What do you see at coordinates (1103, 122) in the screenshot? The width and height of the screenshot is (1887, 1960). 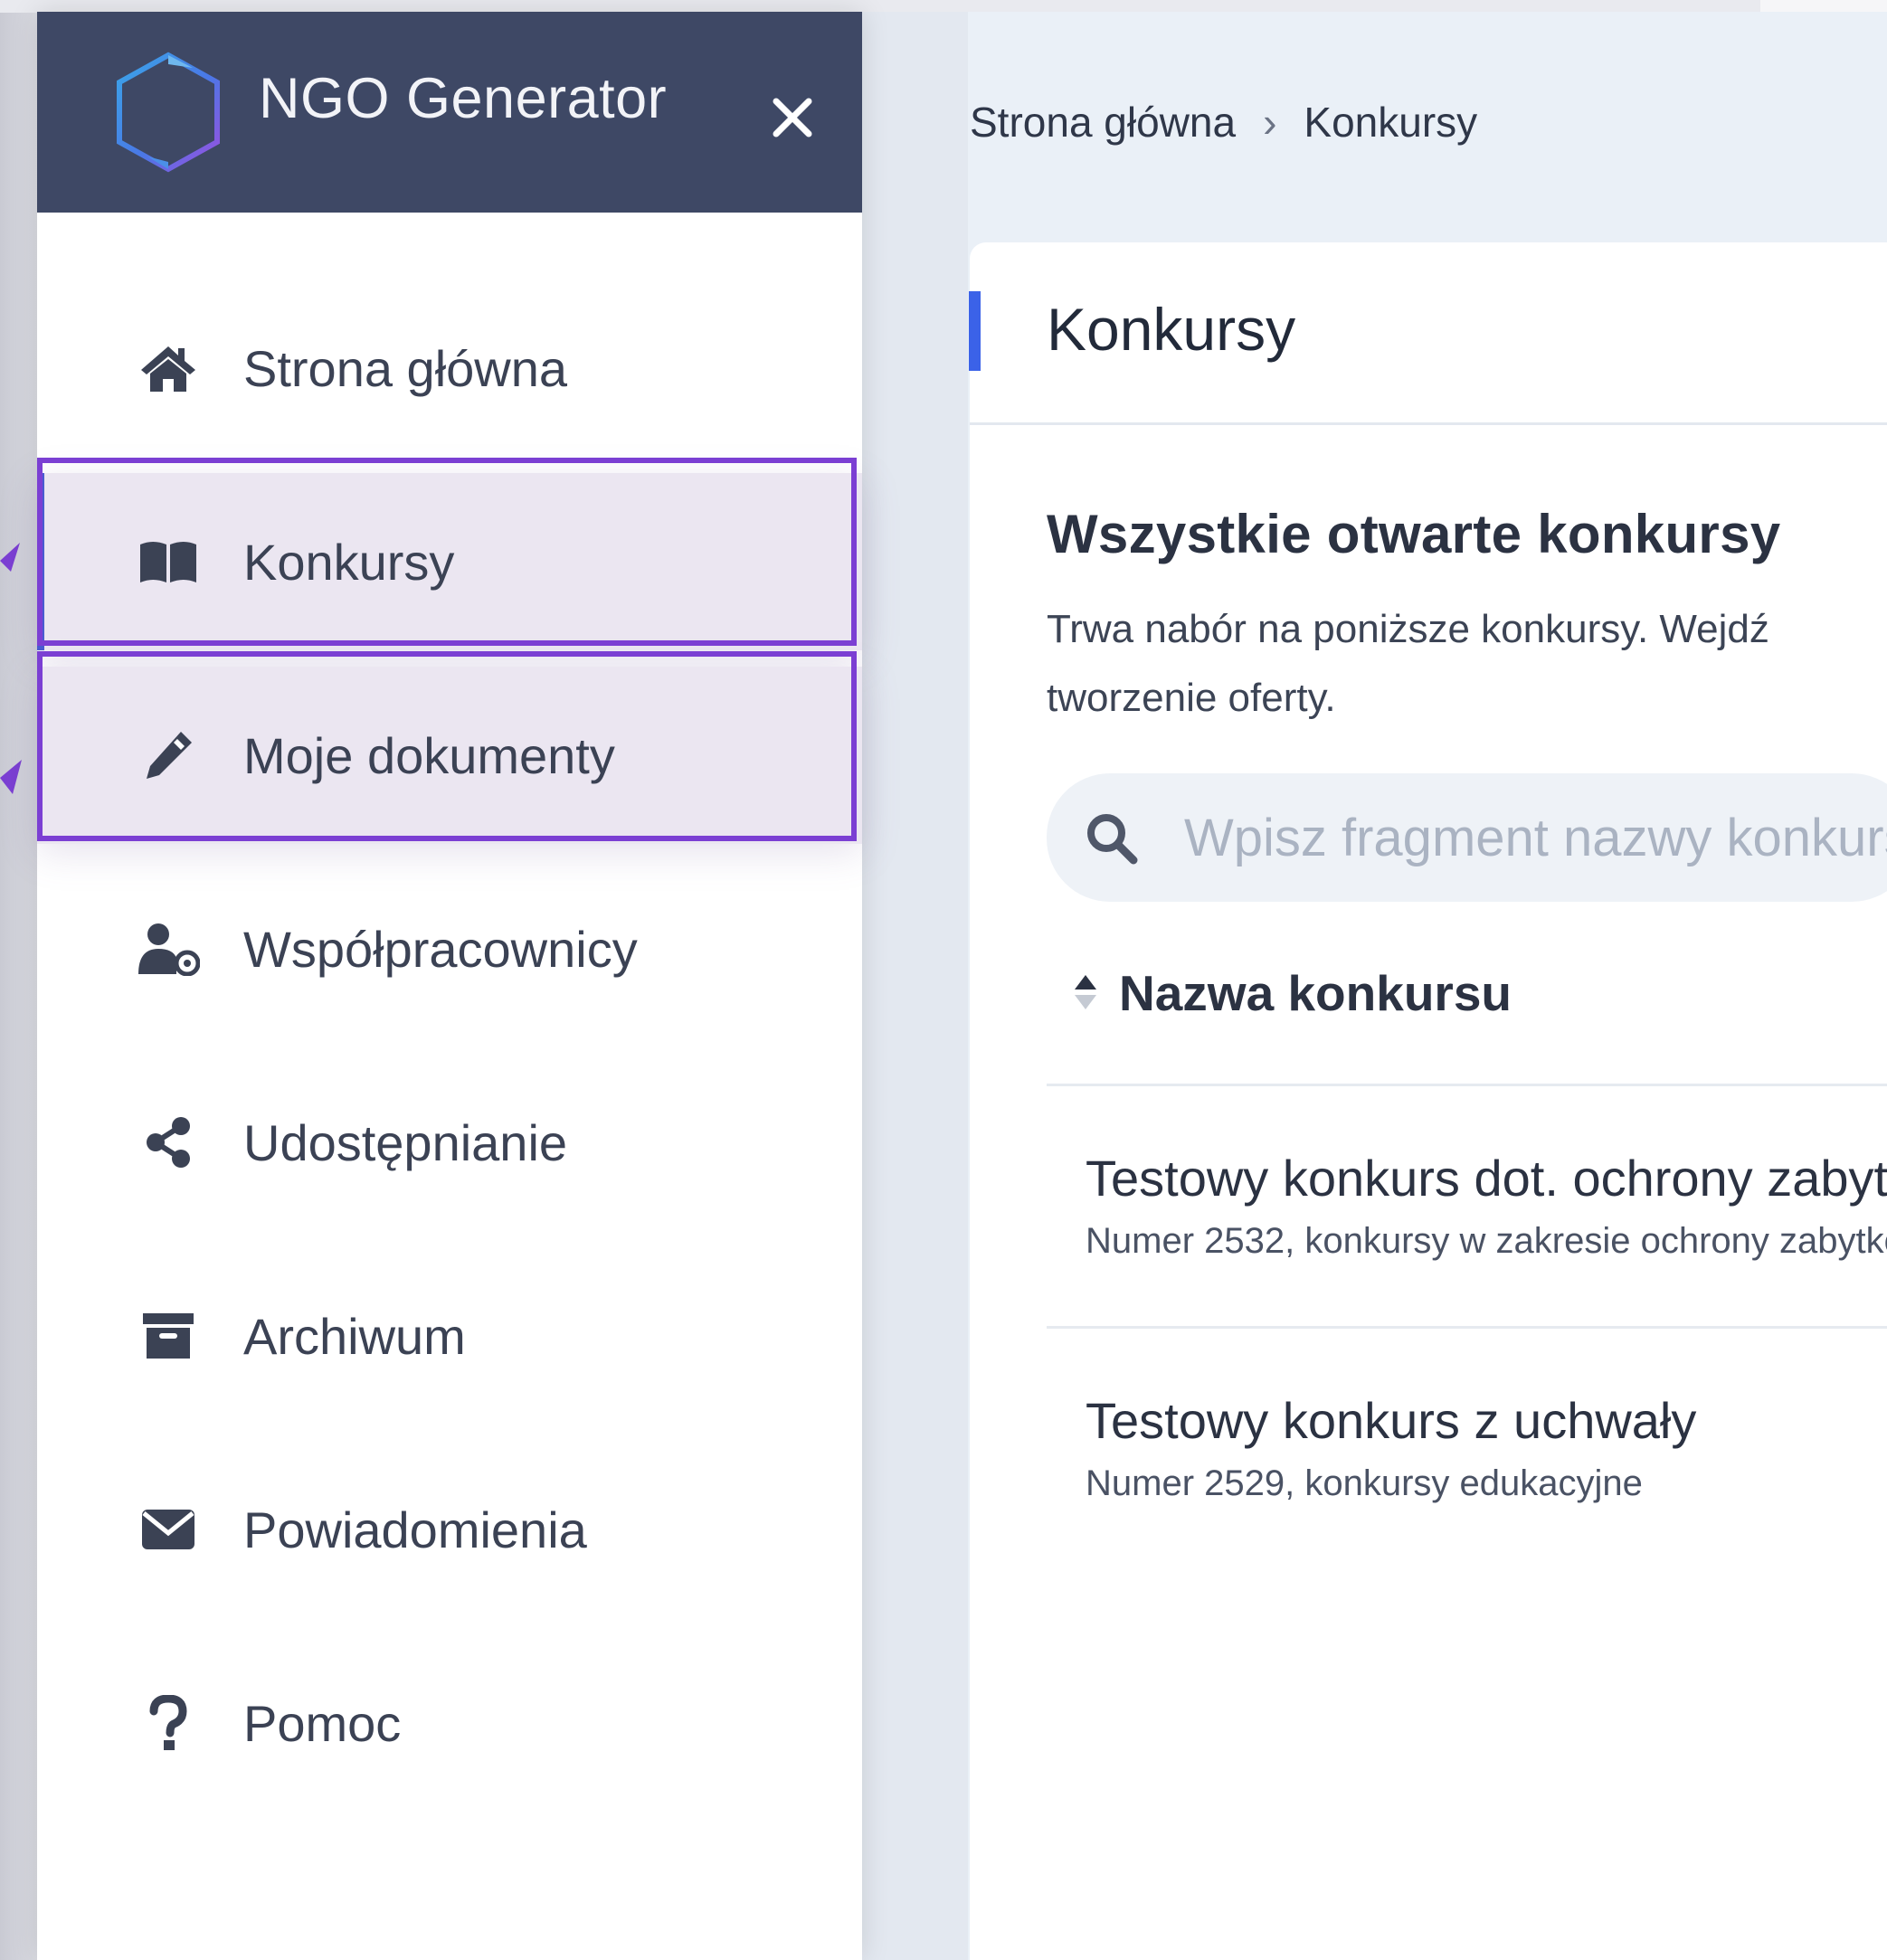 I see `breadcrumb-home: Strona główna` at bounding box center [1103, 122].